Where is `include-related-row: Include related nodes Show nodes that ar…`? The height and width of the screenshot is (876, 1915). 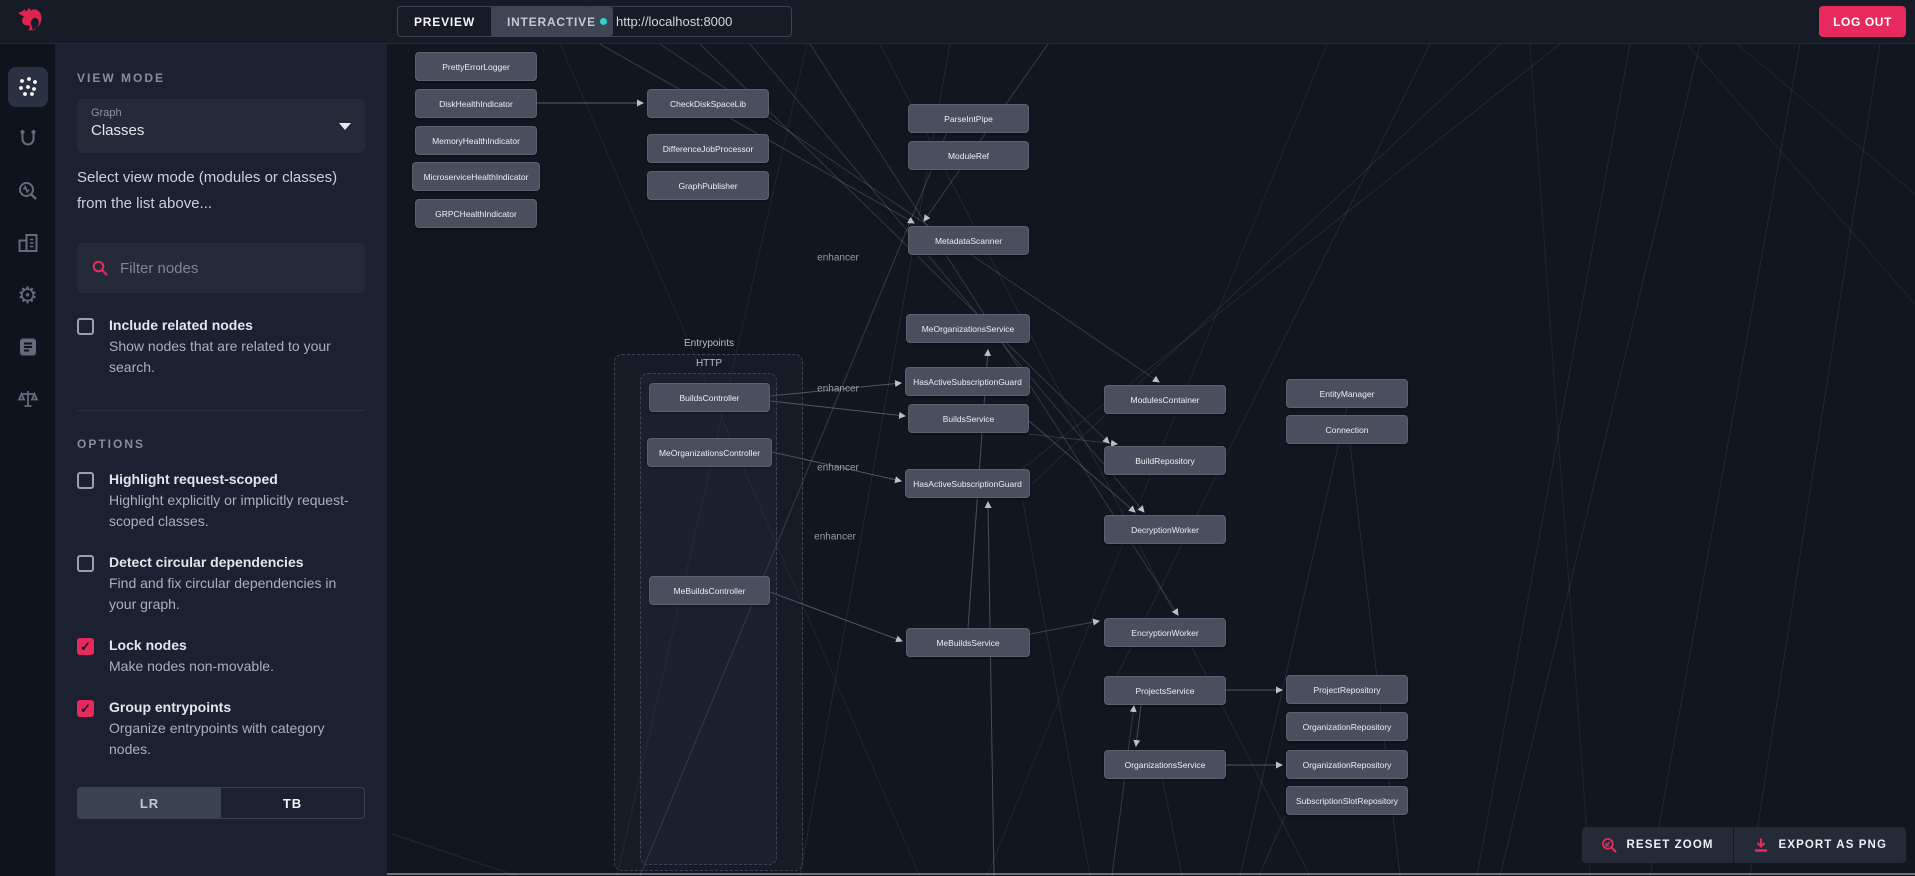
include-related-row: Include related nodes Show nodes that ar… is located at coordinates (221, 346).